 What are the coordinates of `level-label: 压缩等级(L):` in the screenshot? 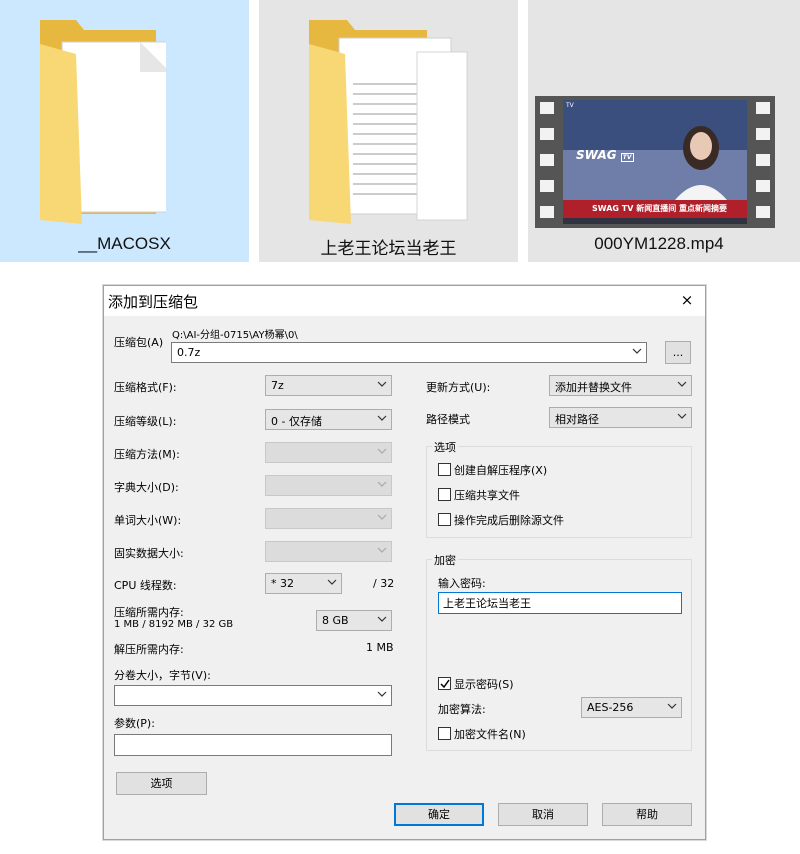 It's located at (145, 421).